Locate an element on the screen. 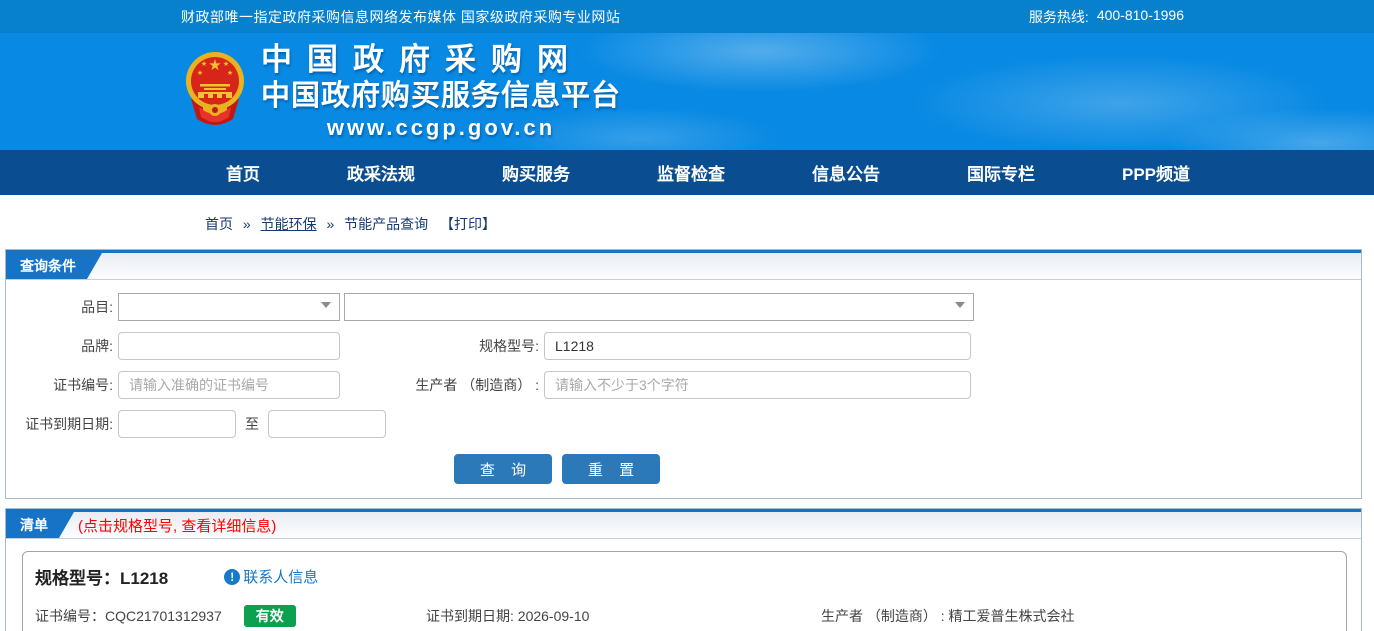  brand-input is located at coordinates (229, 346).